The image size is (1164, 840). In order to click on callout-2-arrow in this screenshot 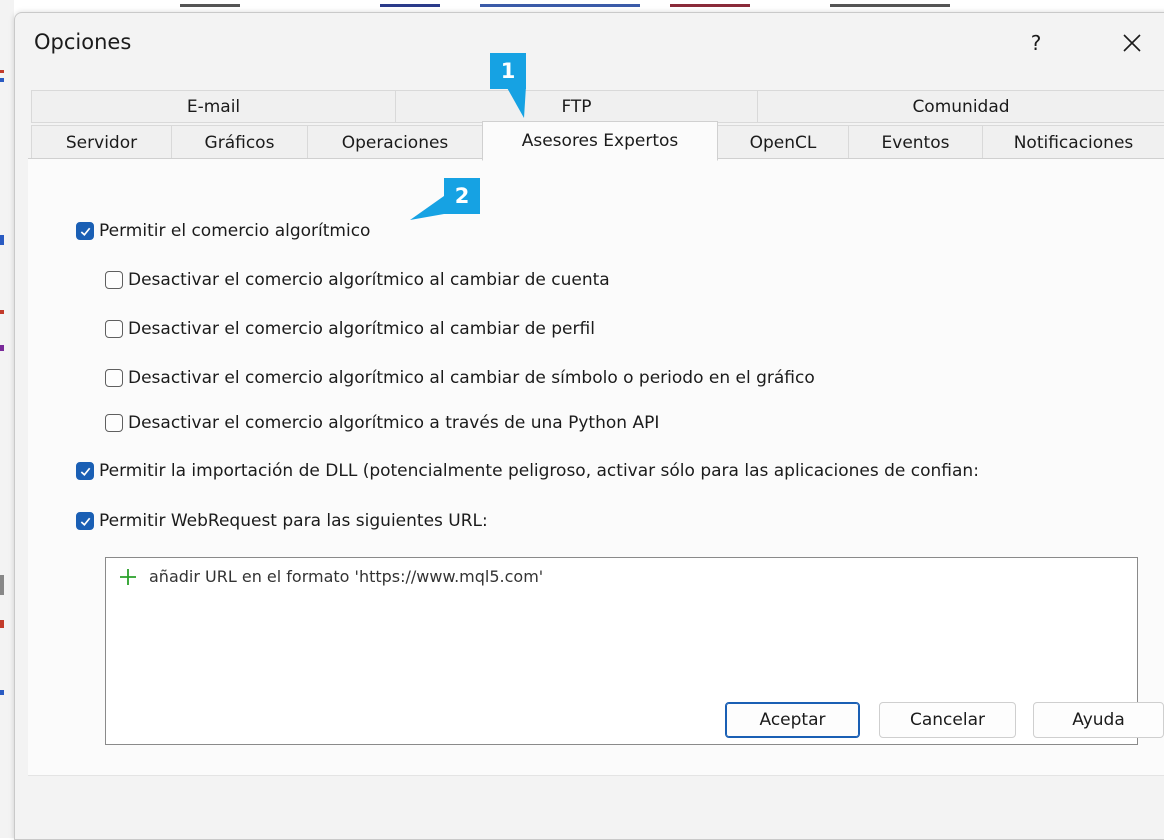, I will do `click(427, 208)`.